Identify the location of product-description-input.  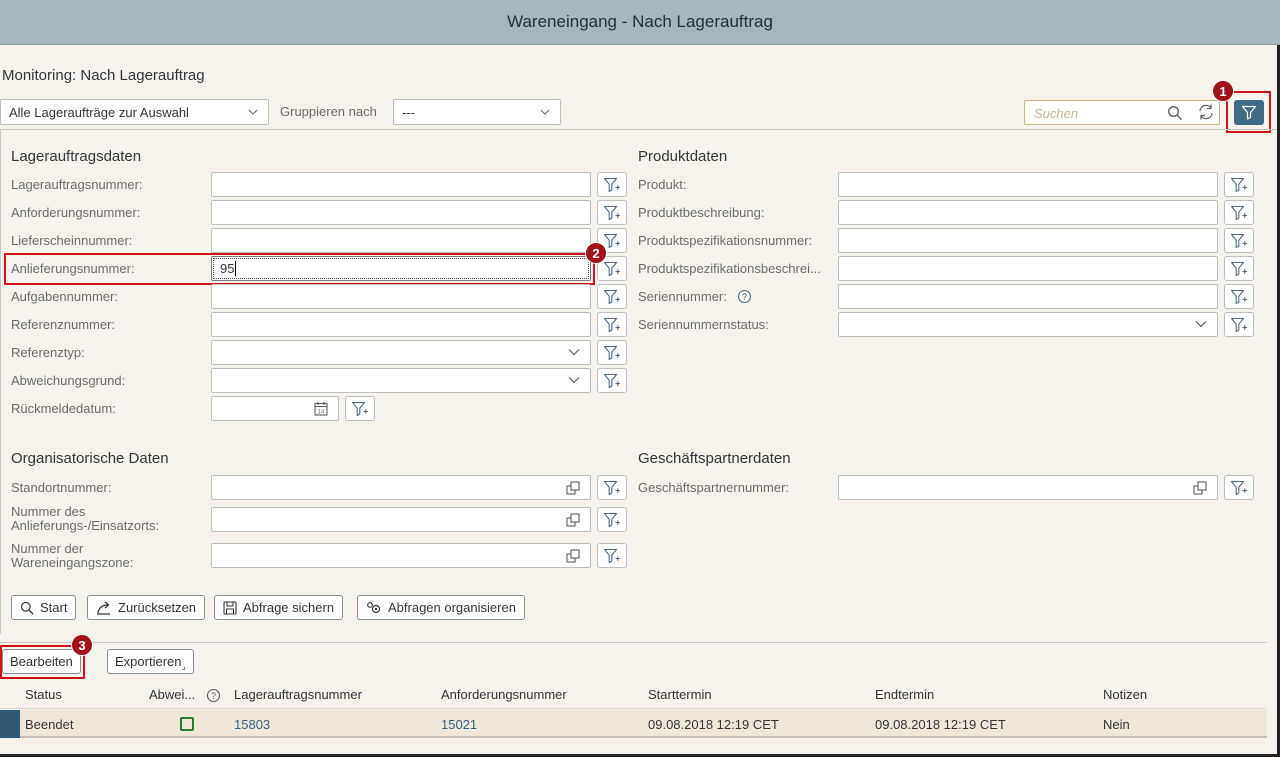
(1028, 212).